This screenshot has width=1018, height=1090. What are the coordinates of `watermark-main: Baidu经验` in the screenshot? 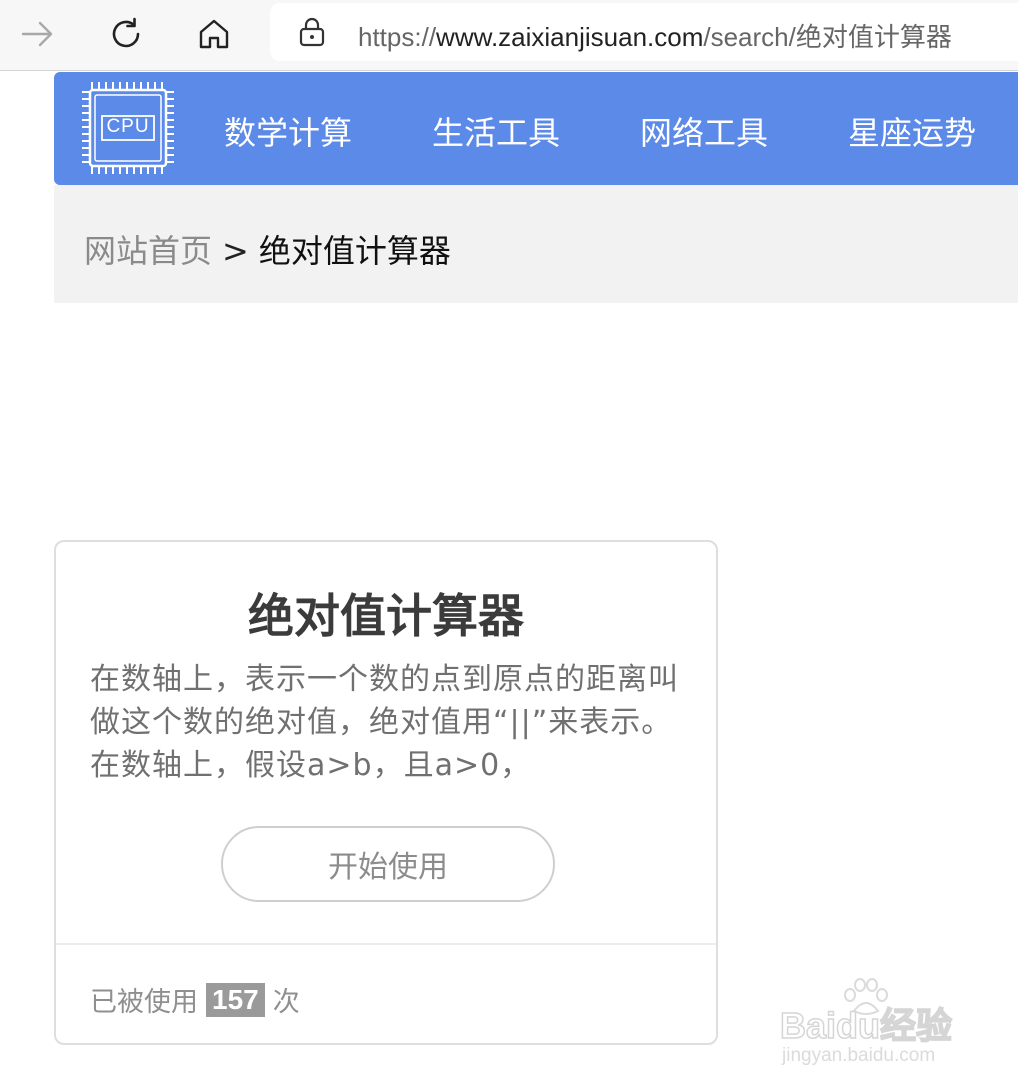 It's located at (866, 1025).